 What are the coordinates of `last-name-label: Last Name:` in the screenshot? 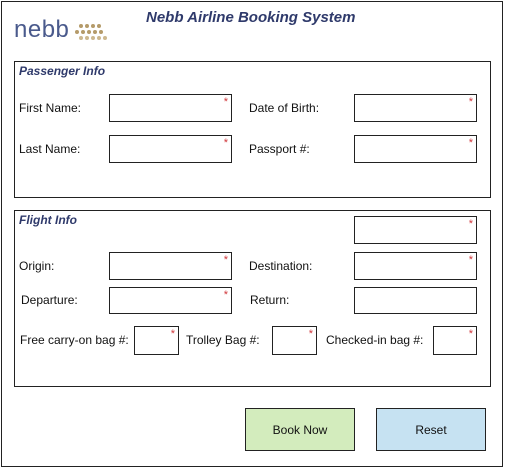 It's located at (50, 149).